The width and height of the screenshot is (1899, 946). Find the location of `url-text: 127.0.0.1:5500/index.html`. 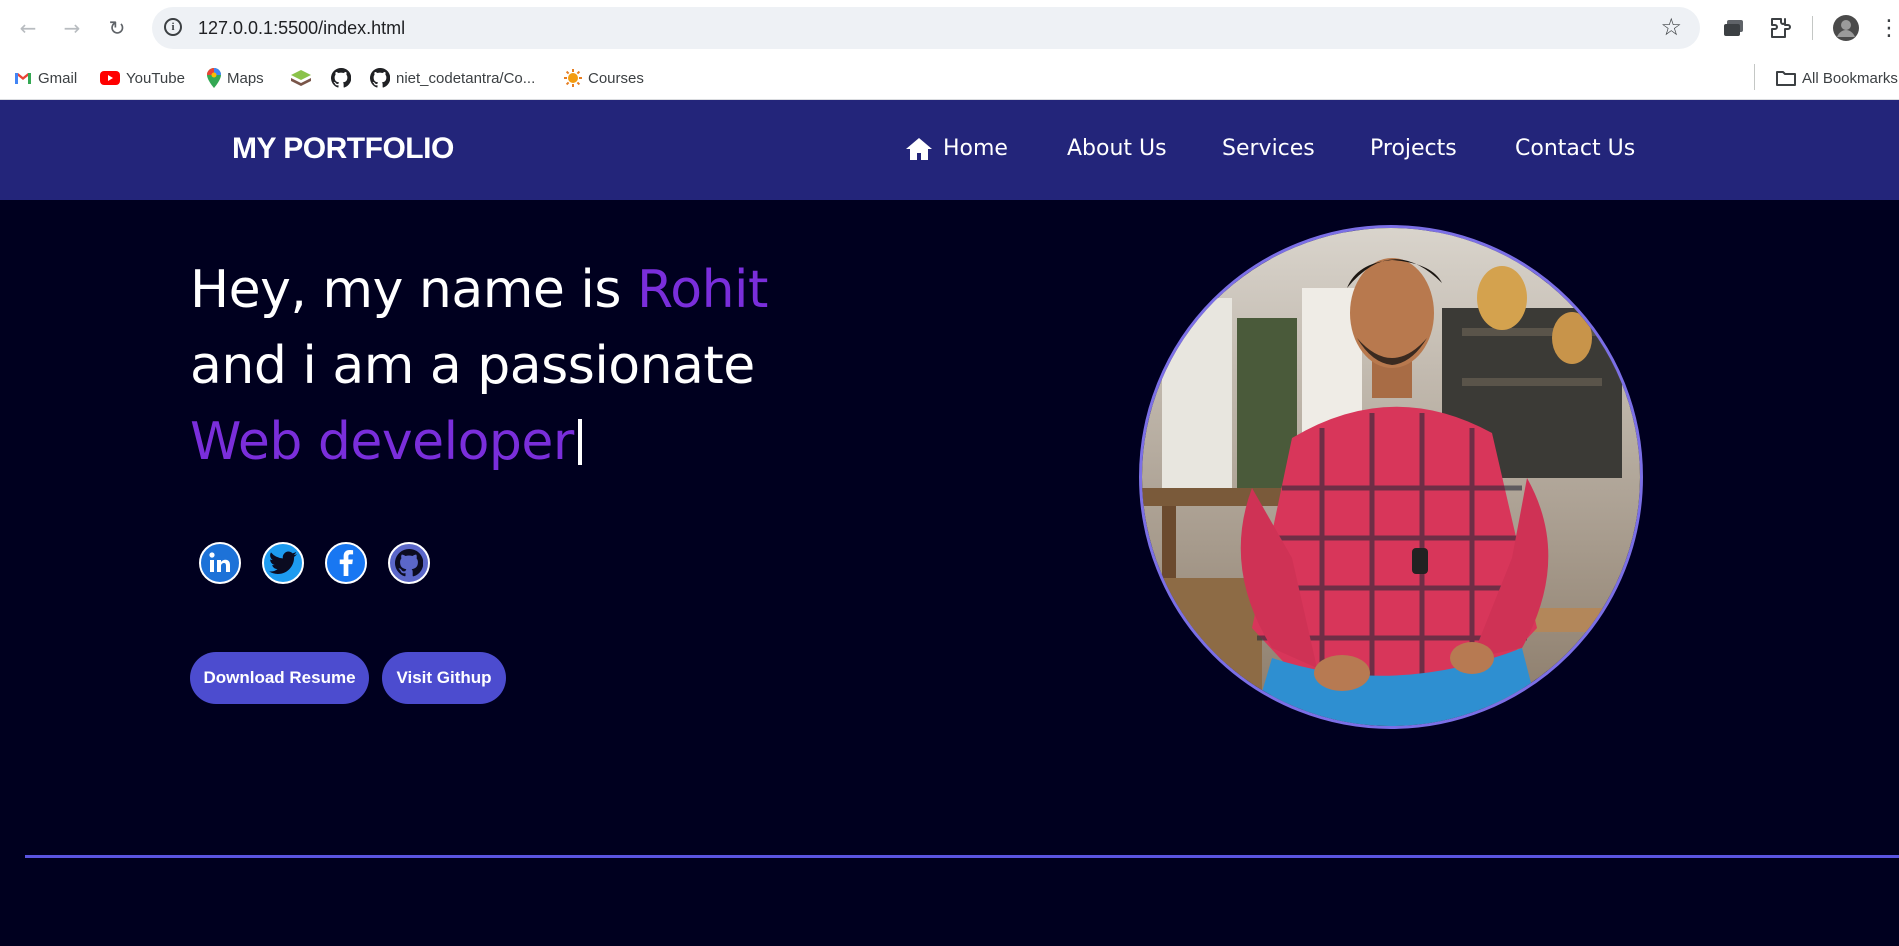

url-text: 127.0.0.1:5500/index.html is located at coordinates (301, 28).